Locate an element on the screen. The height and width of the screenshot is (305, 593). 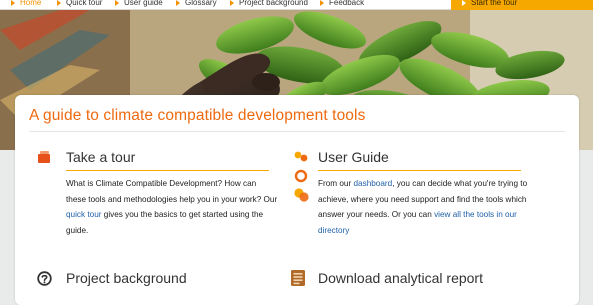
question-circle-icon is located at coordinates (44, 278).